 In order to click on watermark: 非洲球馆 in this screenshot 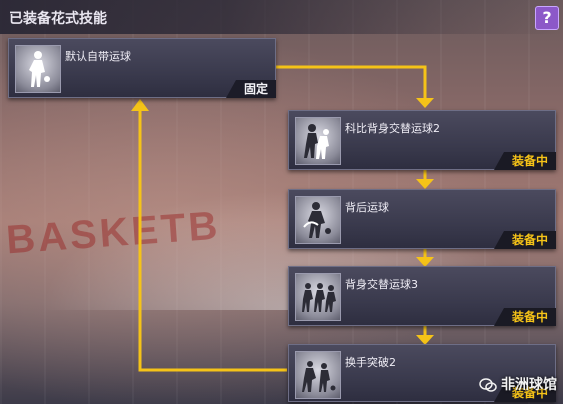, I will do `click(518, 384)`.